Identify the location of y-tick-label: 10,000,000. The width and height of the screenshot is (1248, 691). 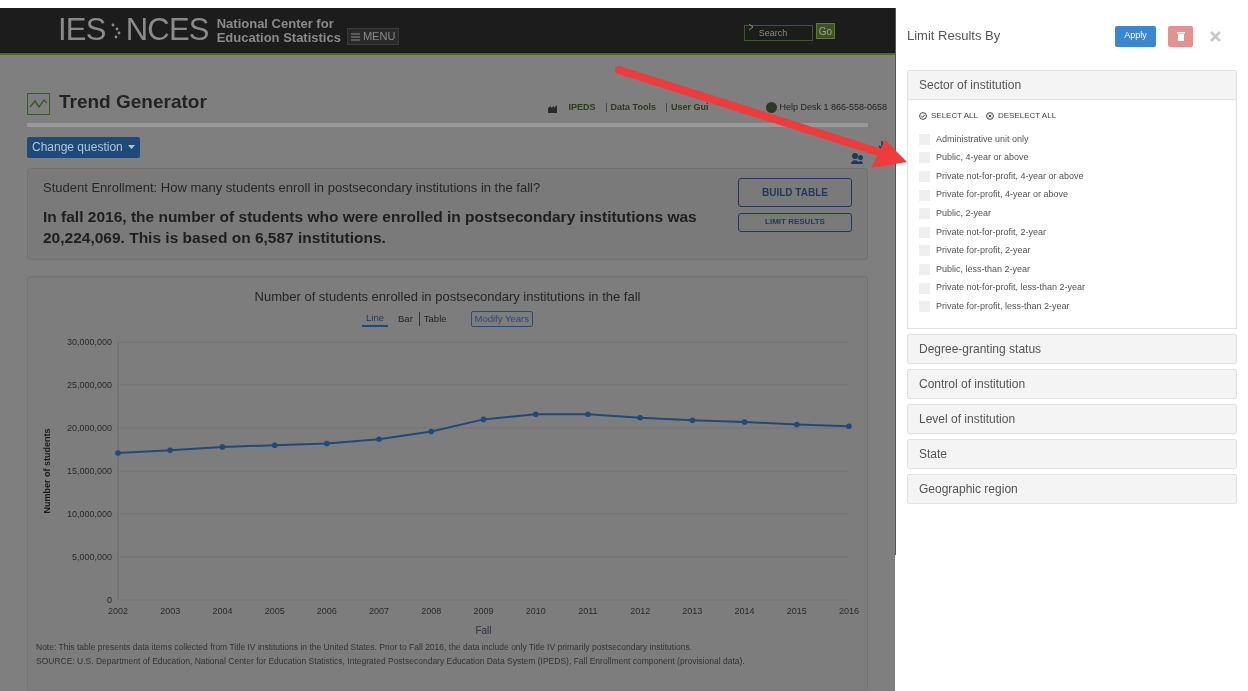
(89, 514).